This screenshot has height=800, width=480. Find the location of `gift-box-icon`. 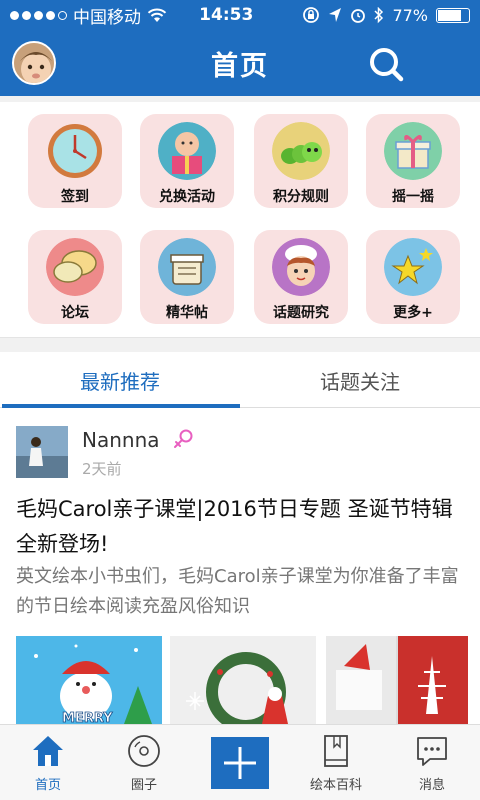

gift-box-icon is located at coordinates (413, 151).